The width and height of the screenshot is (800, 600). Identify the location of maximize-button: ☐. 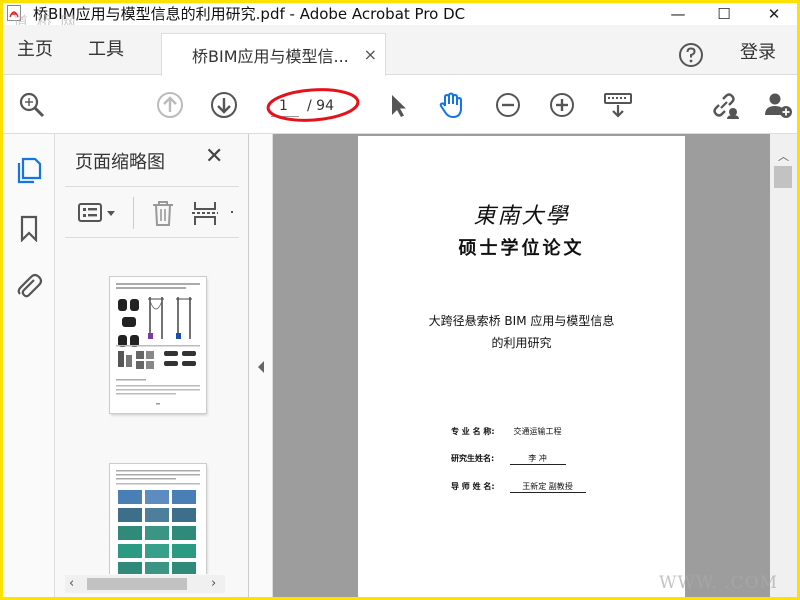
(724, 14).